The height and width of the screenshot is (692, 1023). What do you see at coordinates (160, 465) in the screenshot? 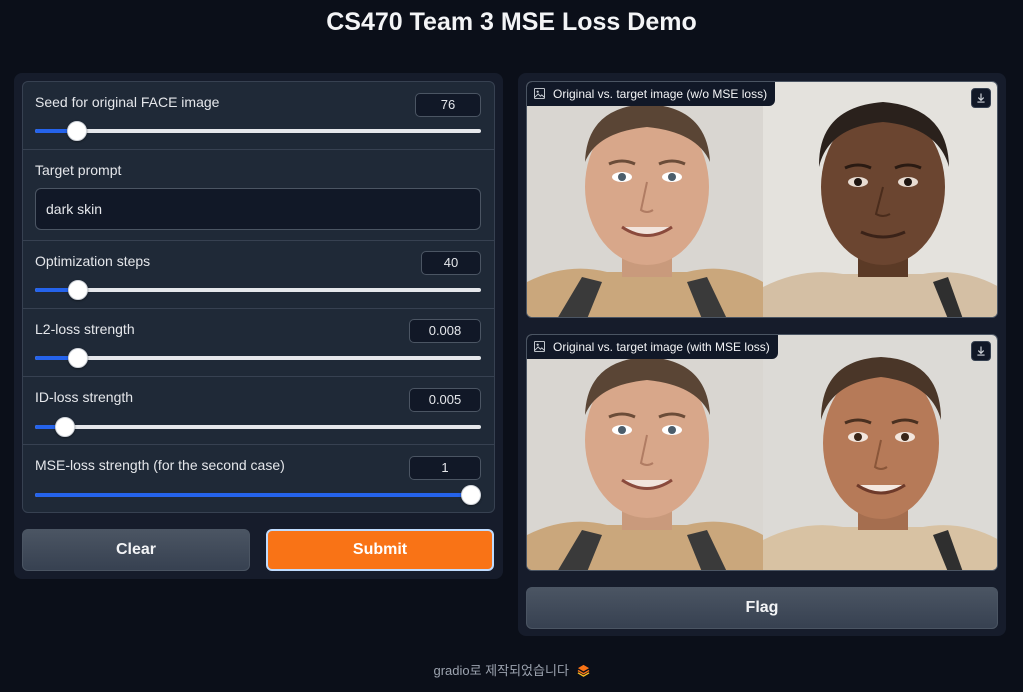
I see `mse-label: MSE-loss strength (for the second case)` at bounding box center [160, 465].